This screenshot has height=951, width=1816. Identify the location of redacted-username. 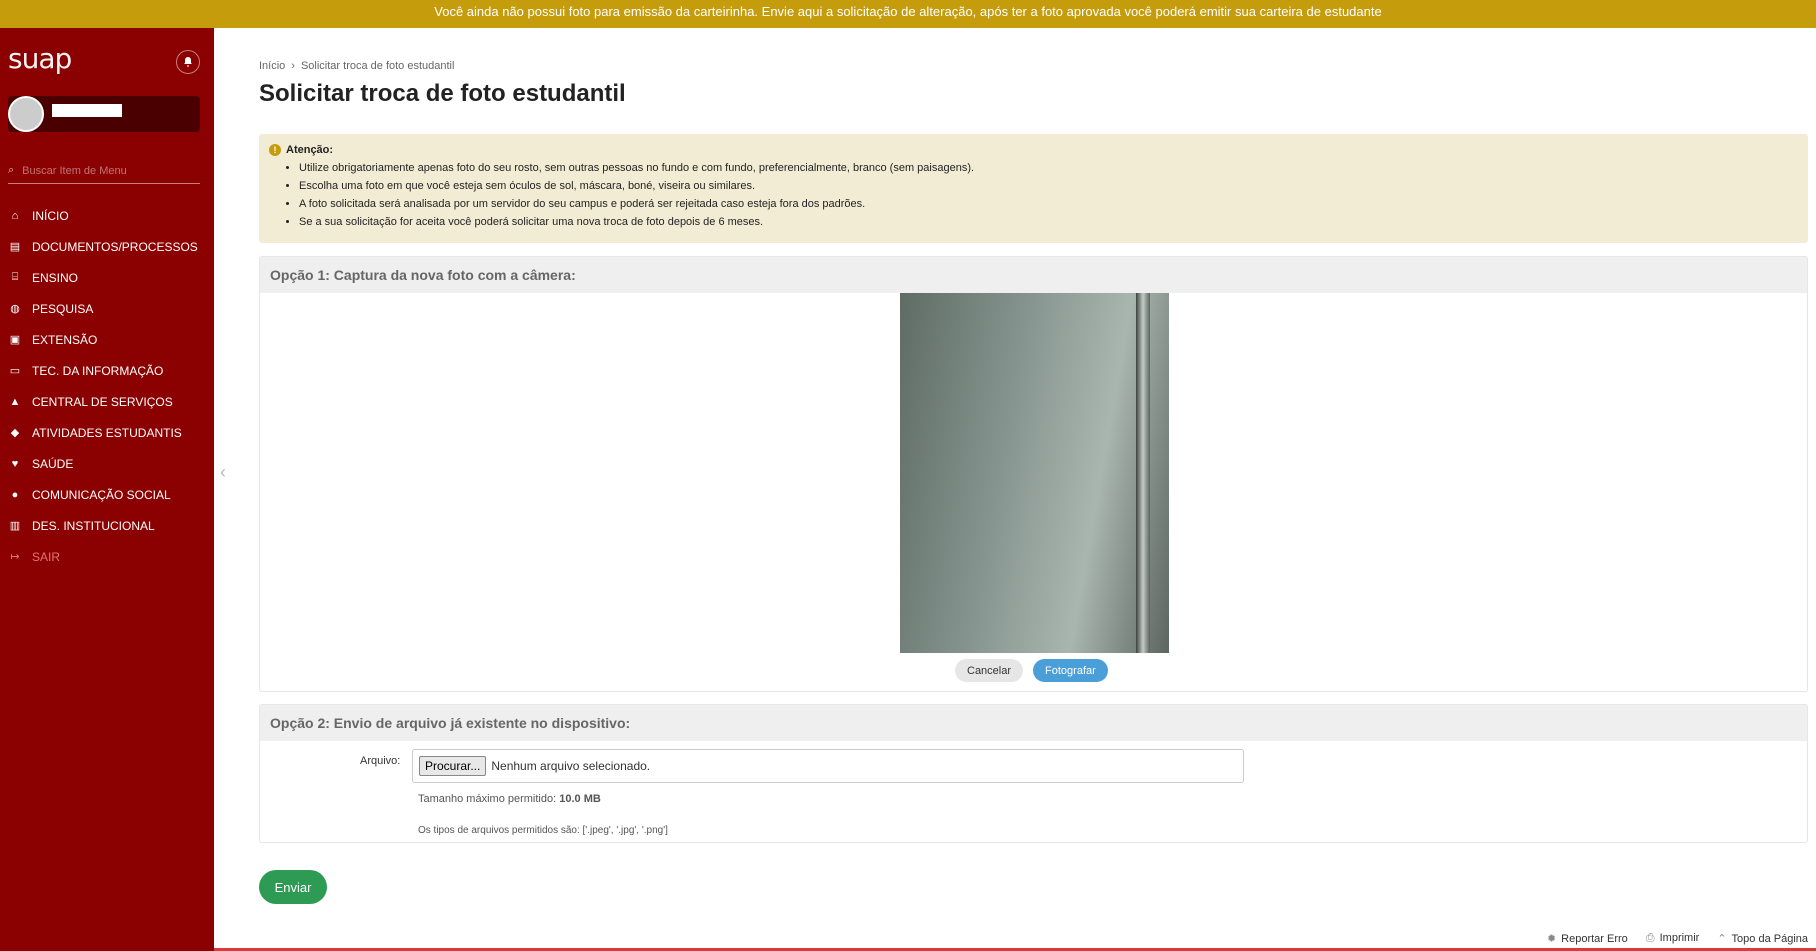
(87, 110).